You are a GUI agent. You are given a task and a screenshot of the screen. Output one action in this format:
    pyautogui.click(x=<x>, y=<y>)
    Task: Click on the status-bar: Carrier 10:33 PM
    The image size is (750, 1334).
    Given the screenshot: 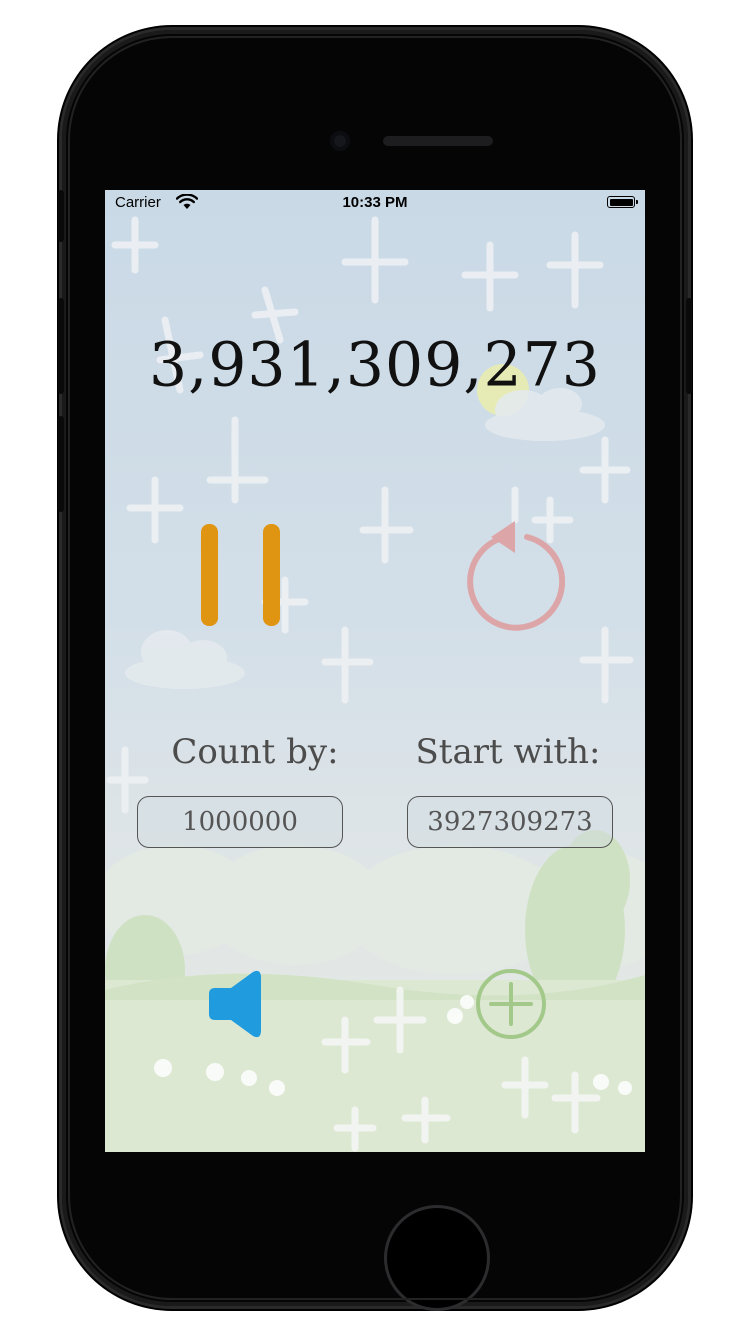 What is the action you would take?
    pyautogui.click(x=375, y=203)
    